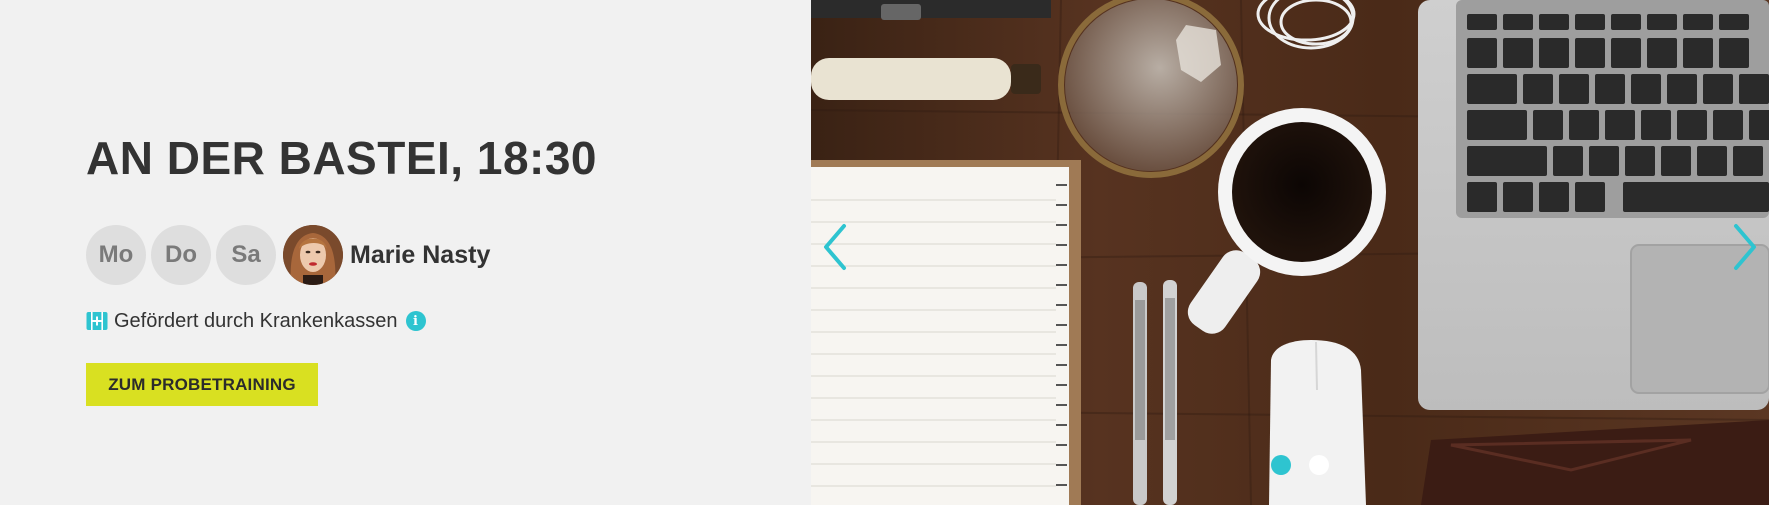 This screenshot has width=1769, height=505. I want to click on trial-training-button: ZUM PROBETRAINING, so click(202, 384).